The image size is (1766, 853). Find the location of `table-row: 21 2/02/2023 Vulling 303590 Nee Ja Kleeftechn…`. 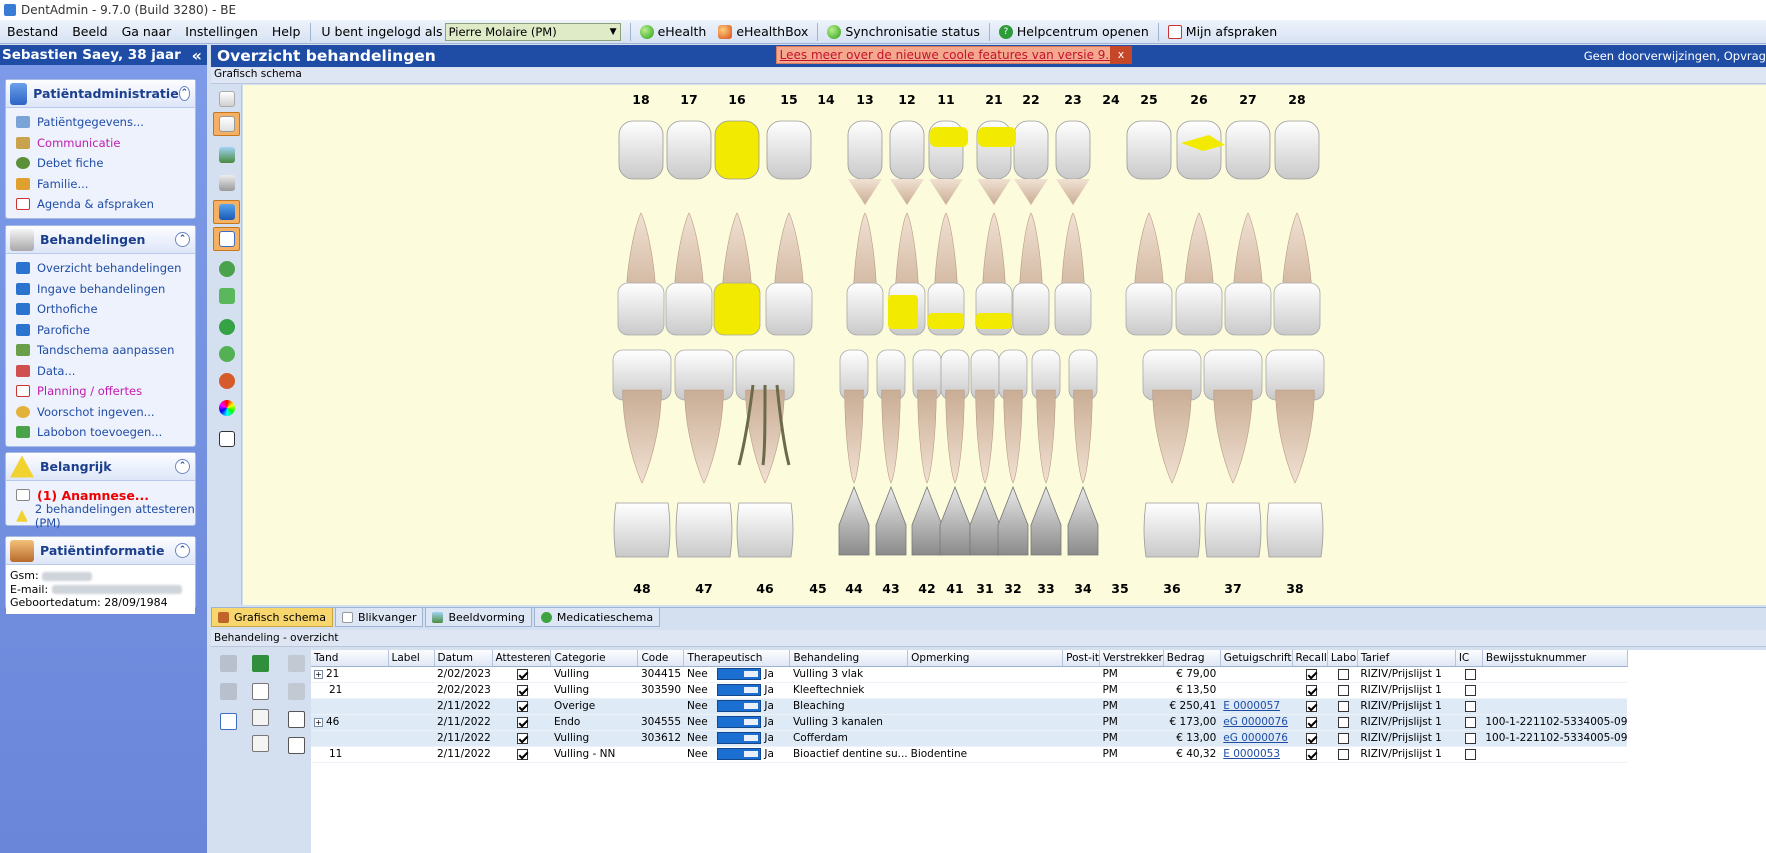

table-row: 21 2/02/2023 Vulling 303590 Nee Ja Kleeftechn… is located at coordinates (969, 690).